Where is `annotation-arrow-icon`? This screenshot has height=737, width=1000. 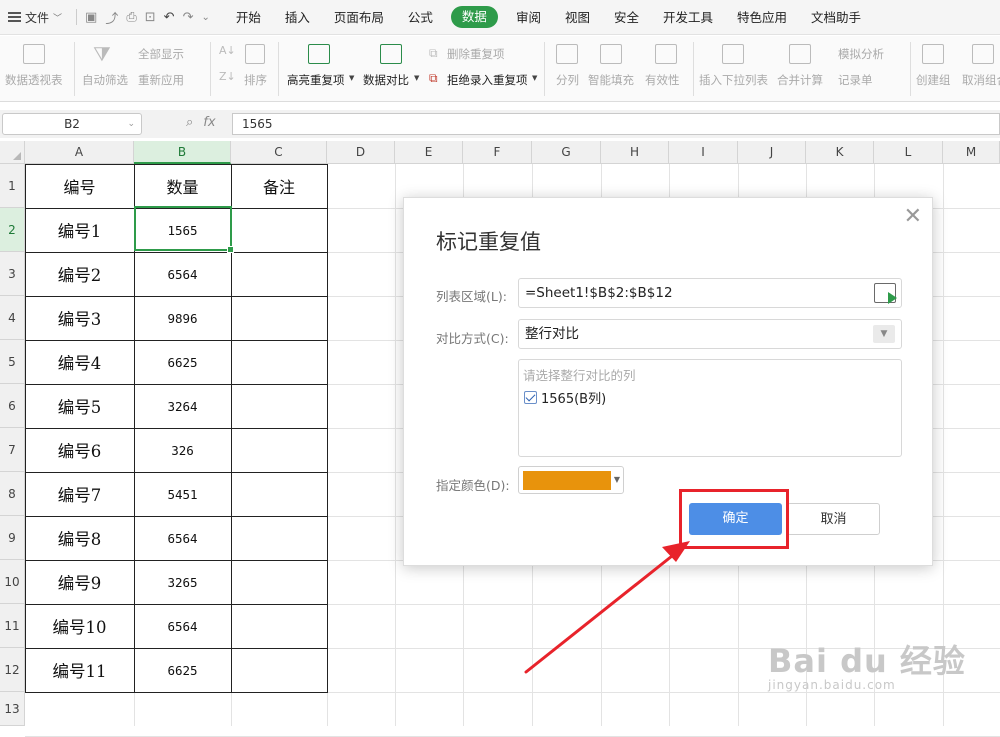
annotation-arrow-icon is located at coordinates (607, 607).